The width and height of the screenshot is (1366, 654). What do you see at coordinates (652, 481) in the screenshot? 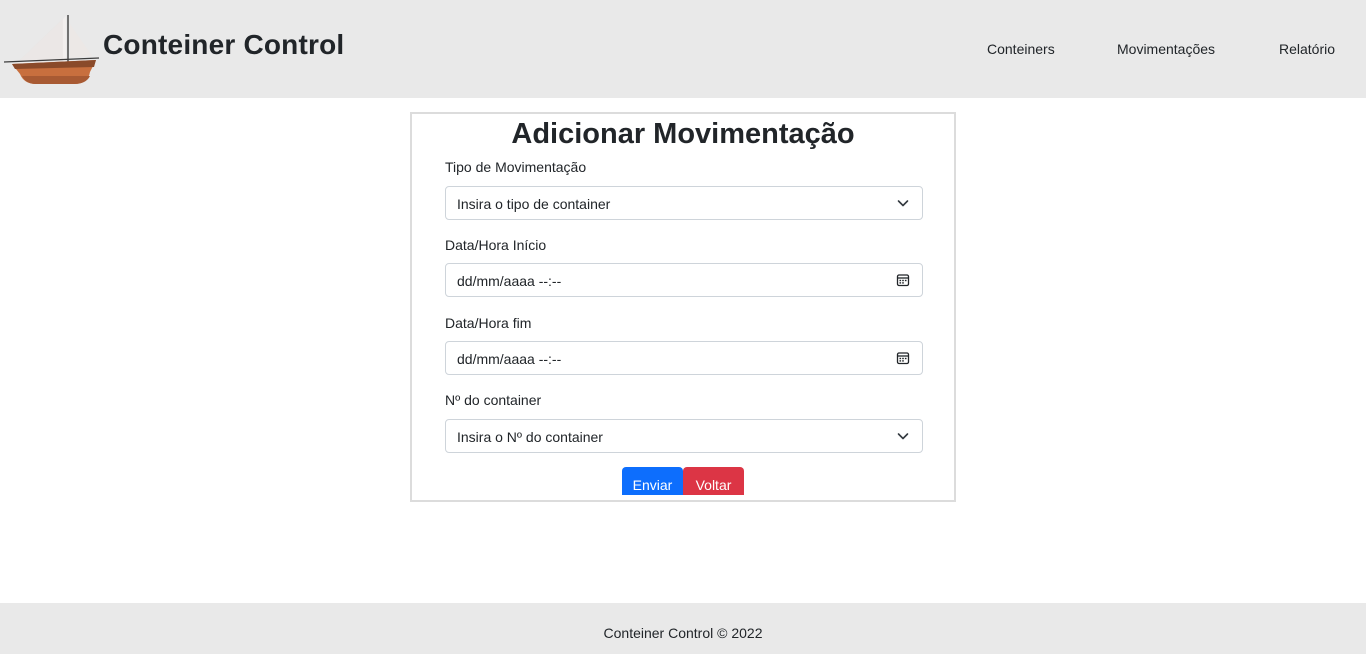
I see `send-button: Enviar` at bounding box center [652, 481].